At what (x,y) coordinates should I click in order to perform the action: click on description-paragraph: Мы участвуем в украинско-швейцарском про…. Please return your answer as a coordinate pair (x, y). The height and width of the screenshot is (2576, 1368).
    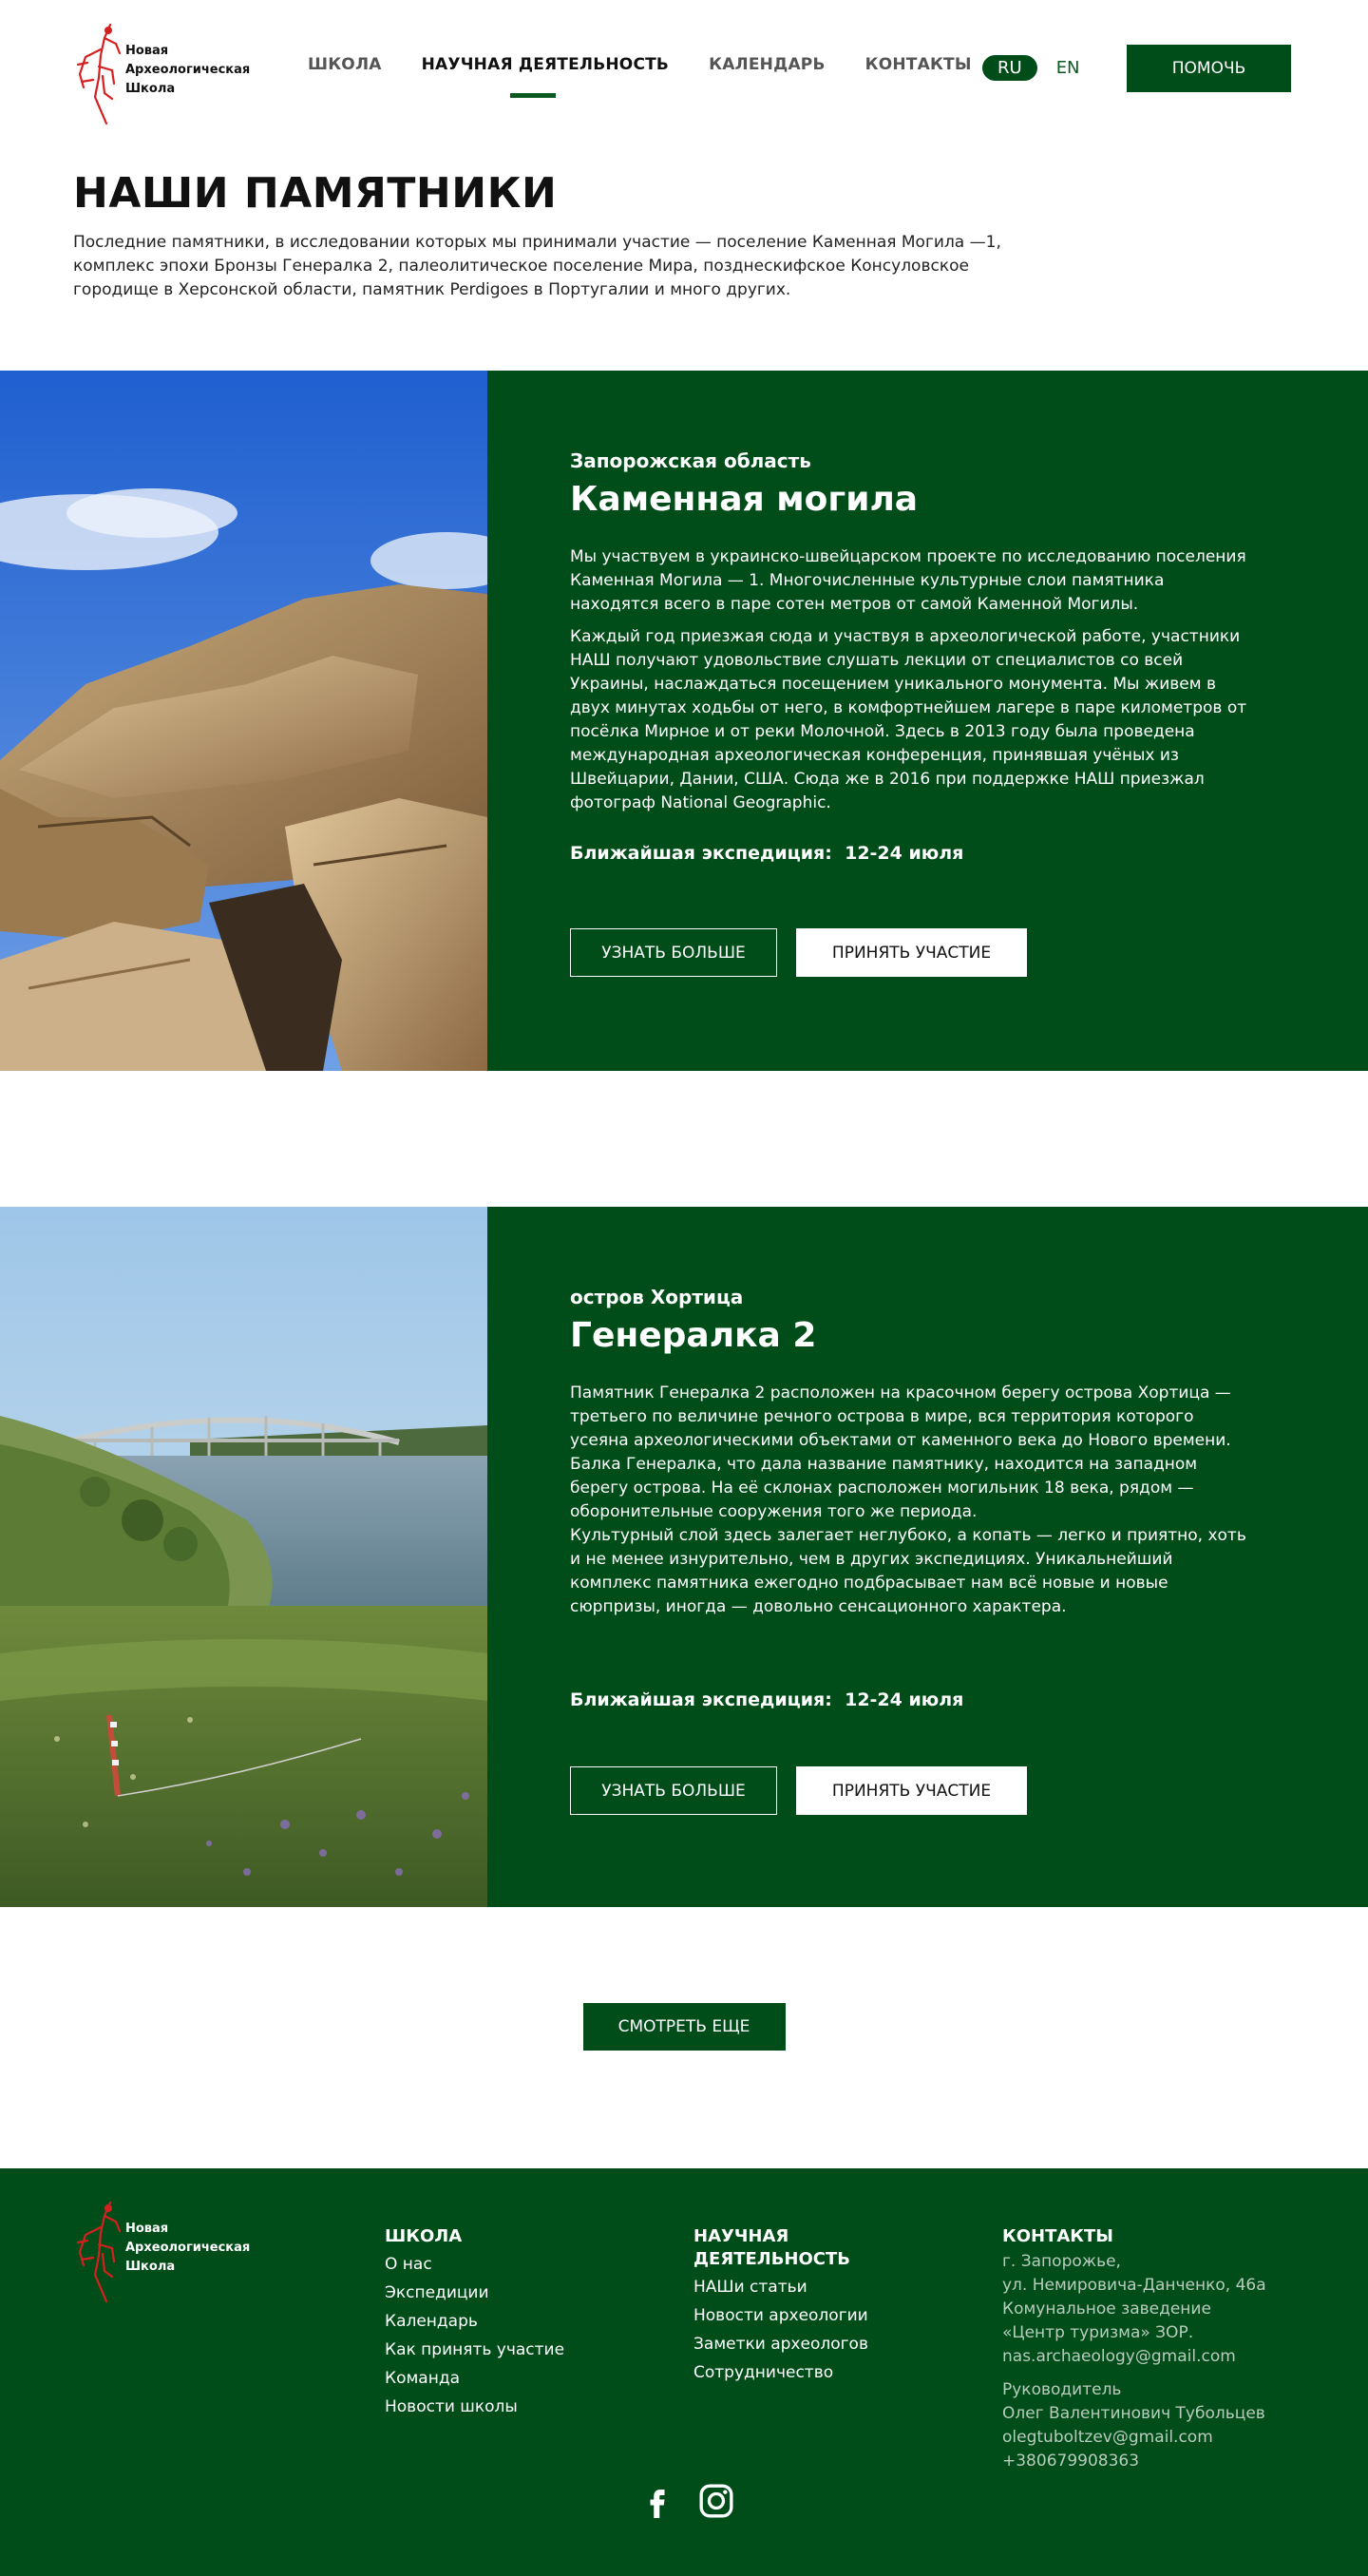
    Looking at the image, I should click on (908, 580).